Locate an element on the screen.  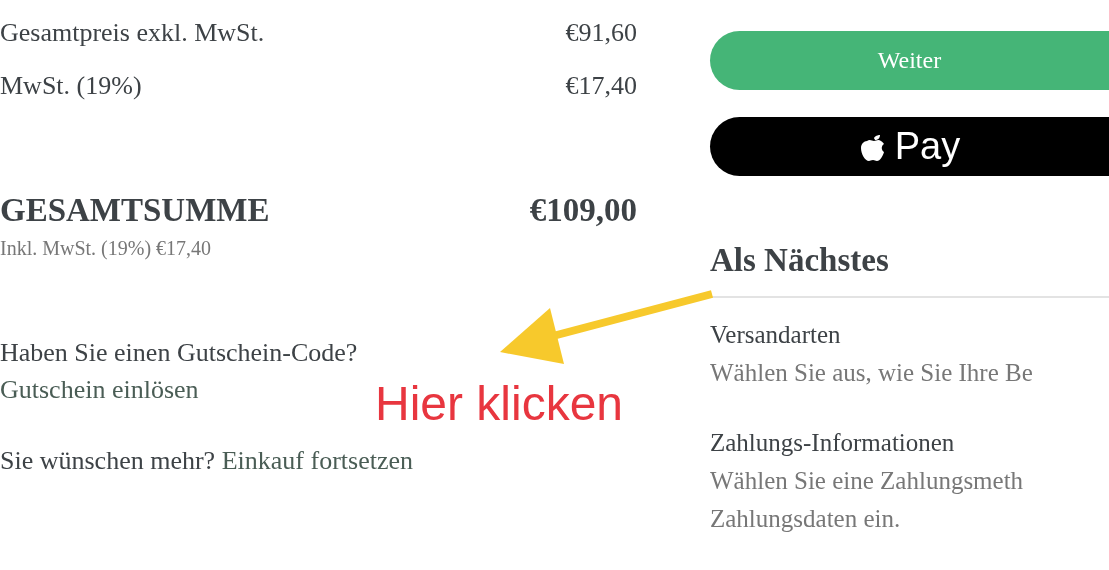
step-title: Versandarten is located at coordinates (776, 335).